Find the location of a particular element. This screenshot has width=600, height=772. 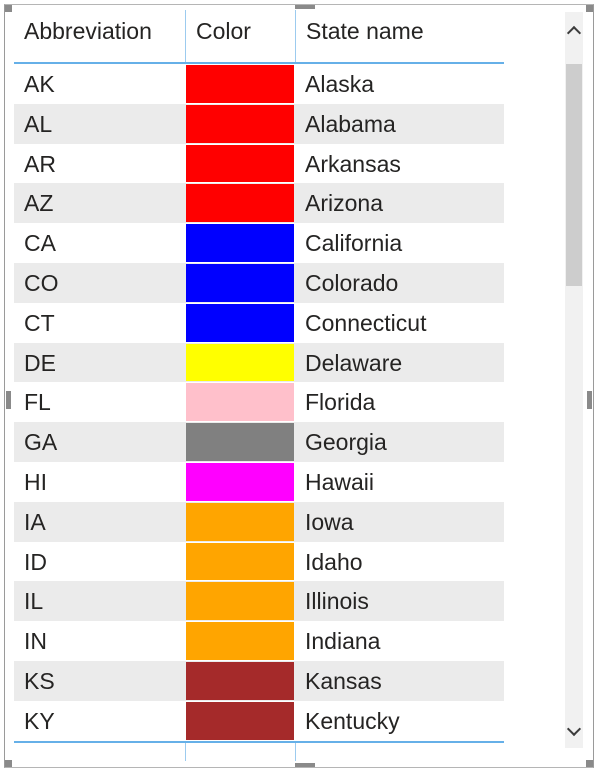

table-row: CO Colorado is located at coordinates (259, 282).